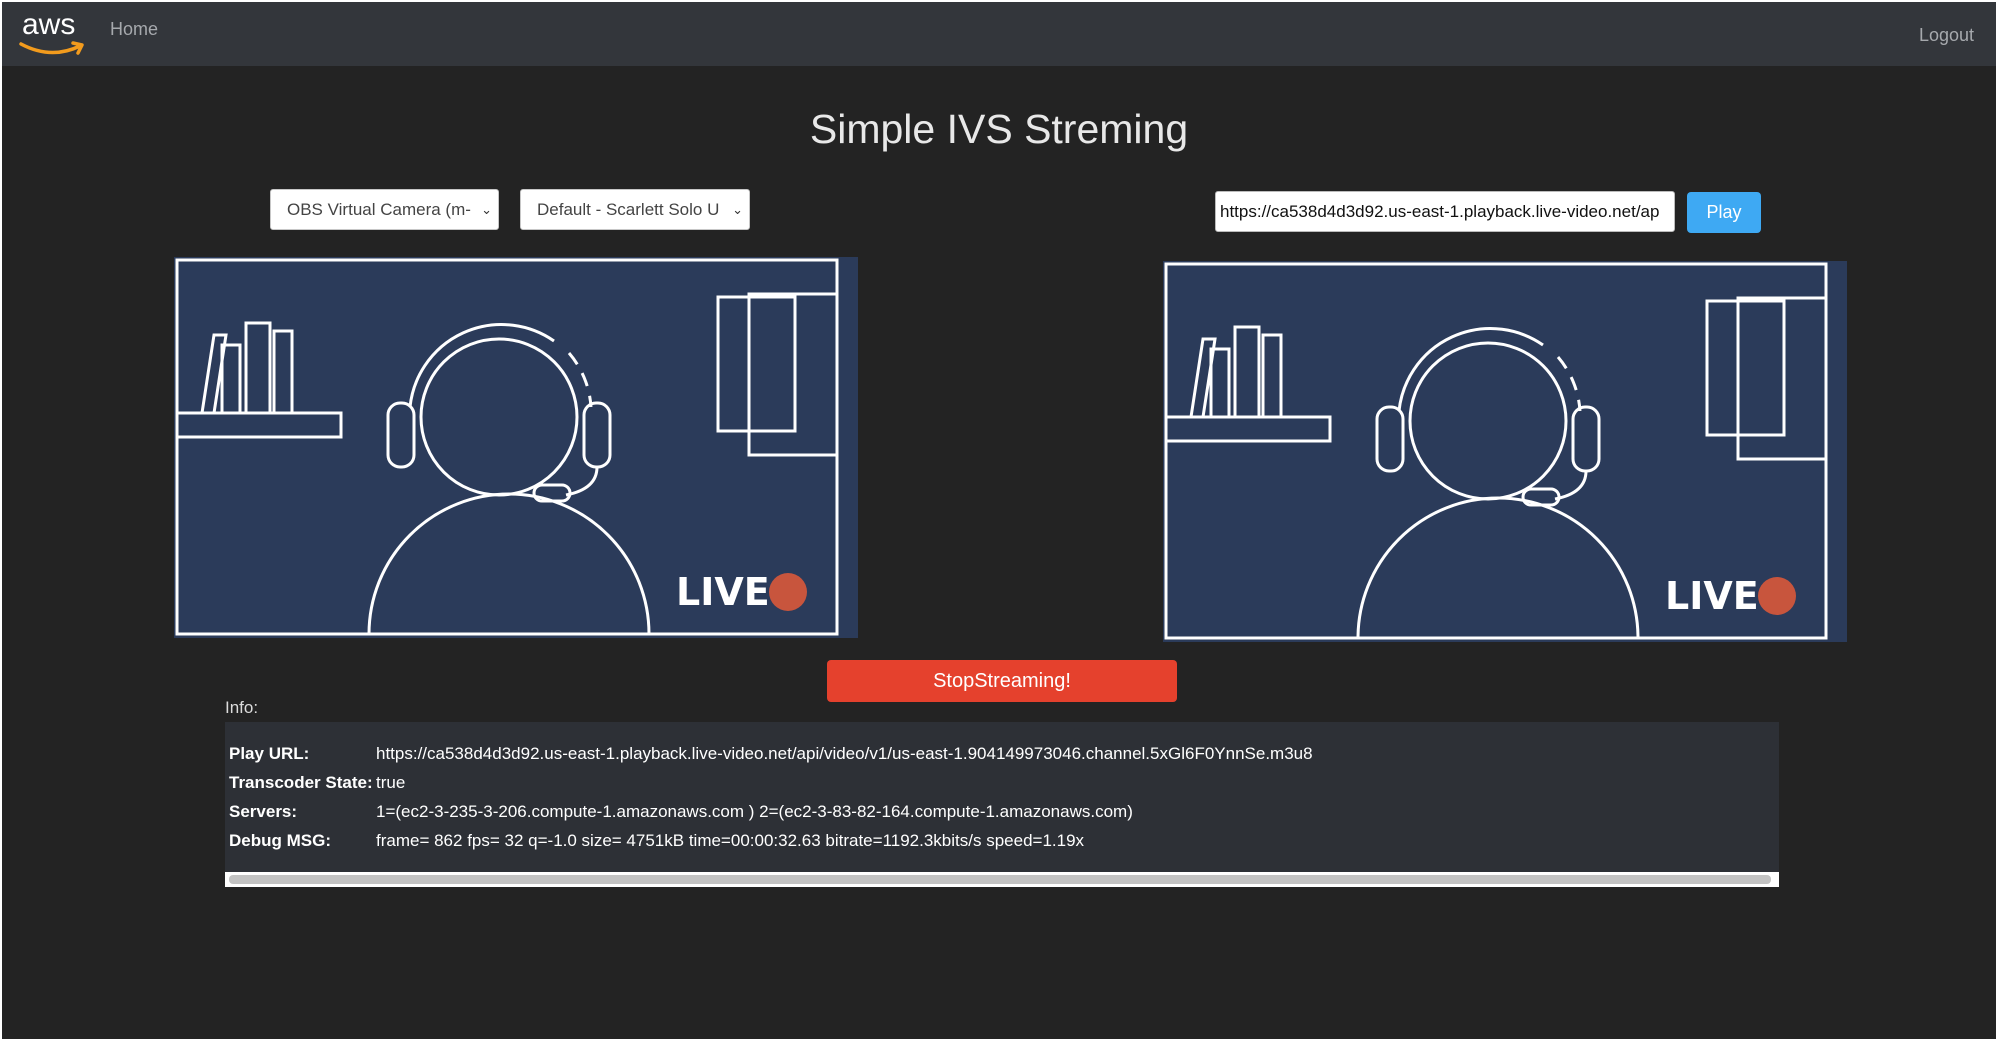  I want to click on info-label: Info:, so click(242, 707).